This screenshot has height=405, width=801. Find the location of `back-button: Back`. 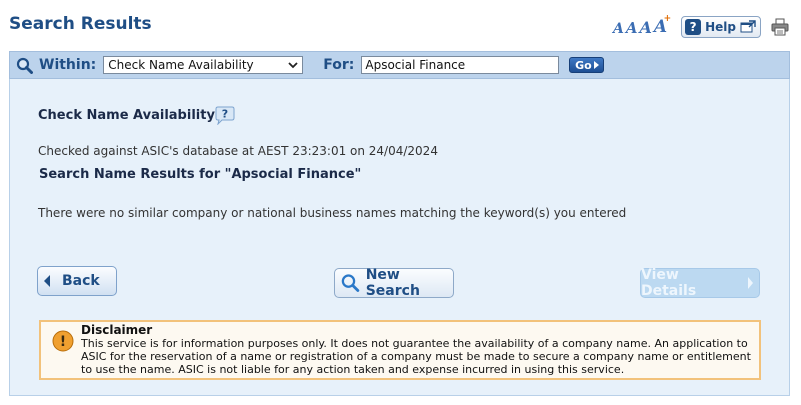

back-button: Back is located at coordinates (77, 281).